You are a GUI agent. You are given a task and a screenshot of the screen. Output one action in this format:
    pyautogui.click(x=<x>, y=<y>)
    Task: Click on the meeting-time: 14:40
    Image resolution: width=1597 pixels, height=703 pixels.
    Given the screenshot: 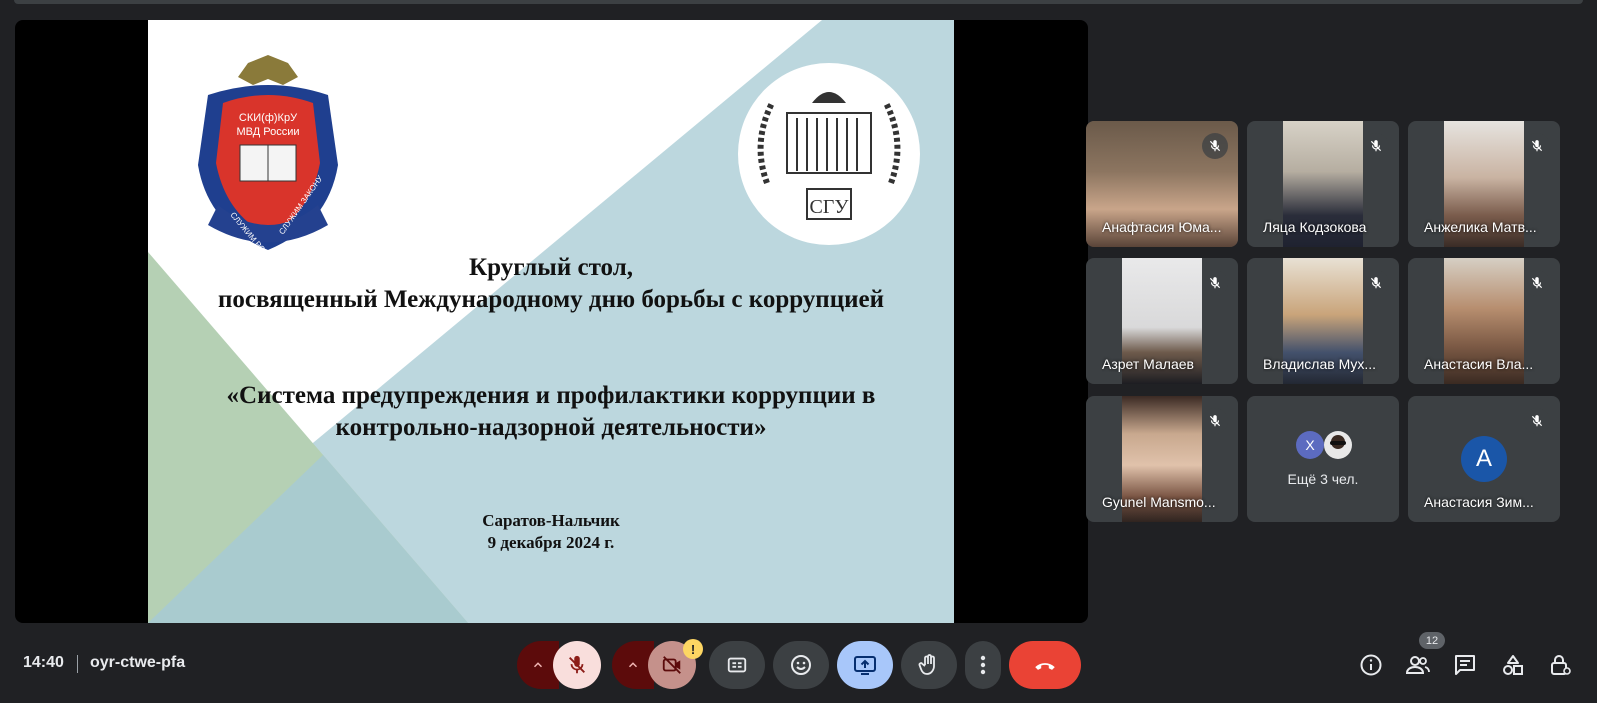 What is the action you would take?
    pyautogui.click(x=43, y=662)
    